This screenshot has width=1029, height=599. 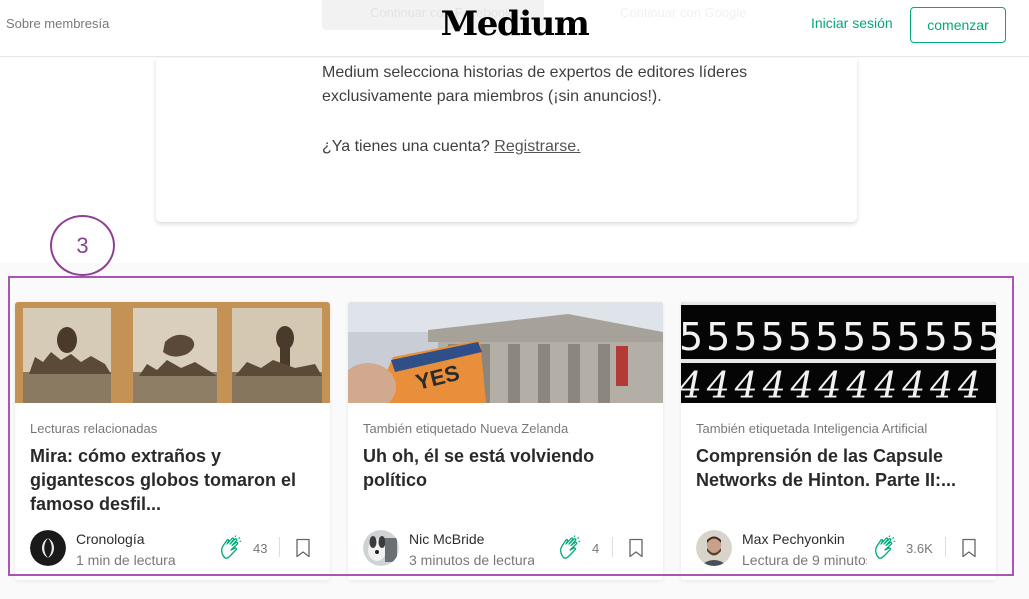 What do you see at coordinates (94, 428) in the screenshot?
I see `story-category-label: Lecturas relacionadas` at bounding box center [94, 428].